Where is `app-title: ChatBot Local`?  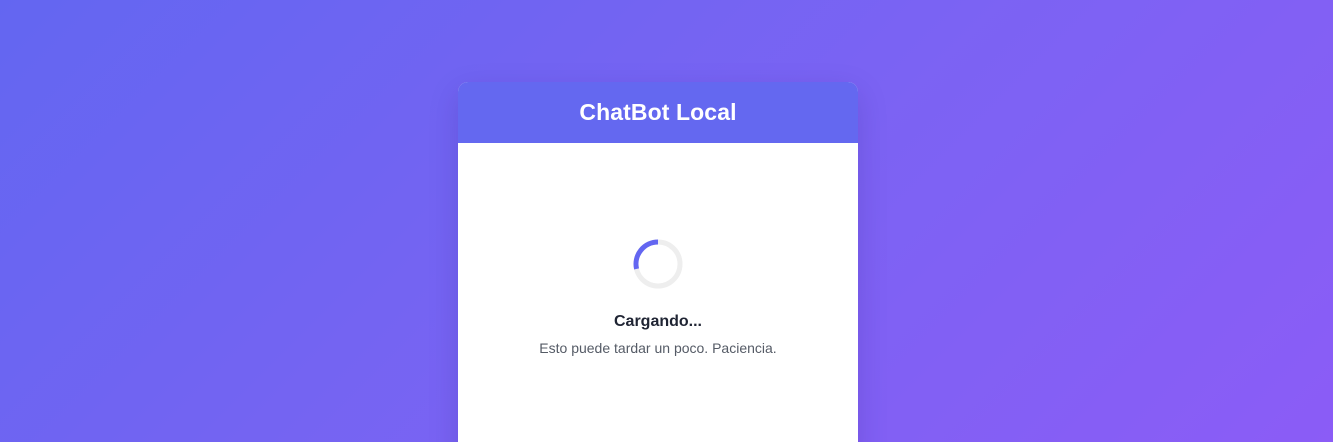
app-title: ChatBot Local is located at coordinates (658, 112).